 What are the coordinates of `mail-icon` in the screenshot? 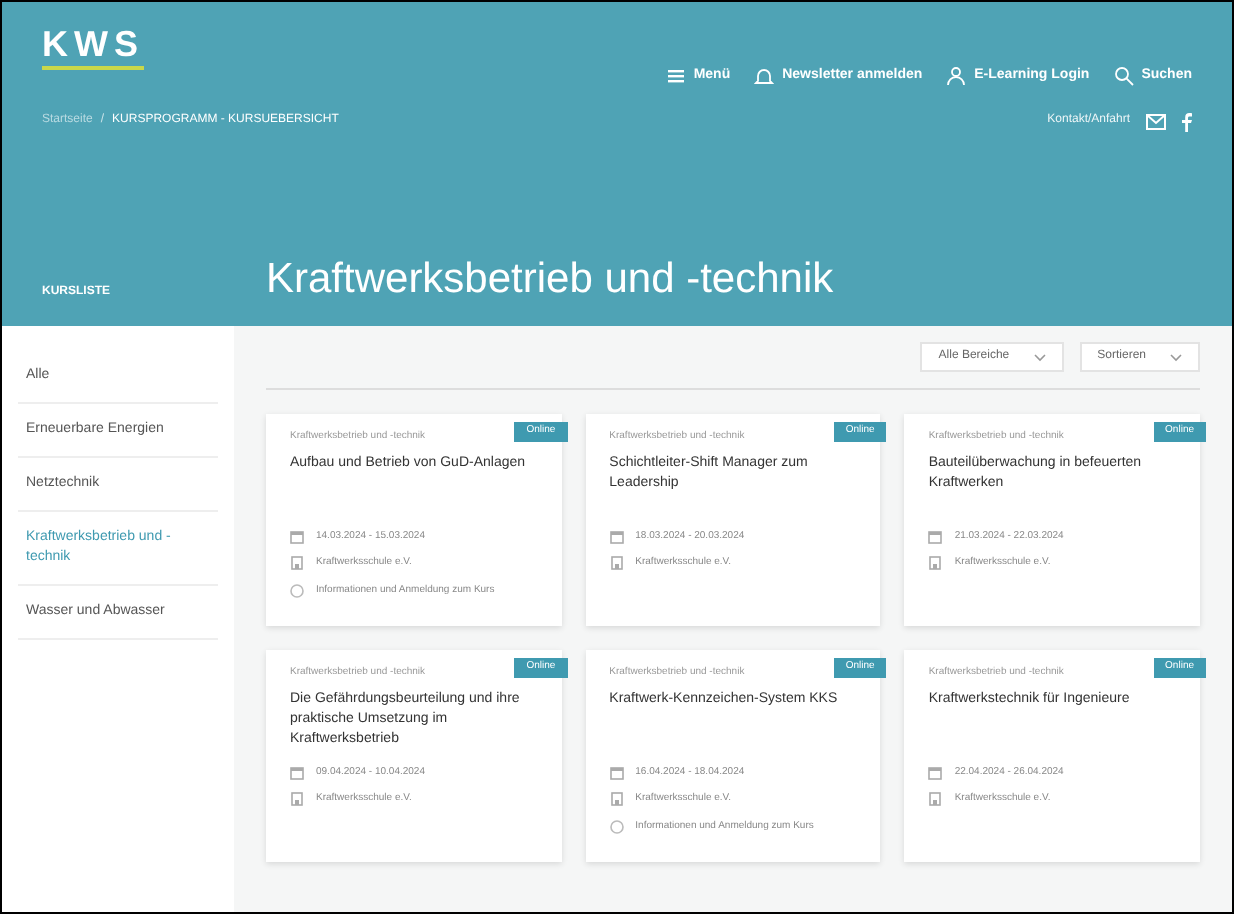 It's located at (1156, 121).